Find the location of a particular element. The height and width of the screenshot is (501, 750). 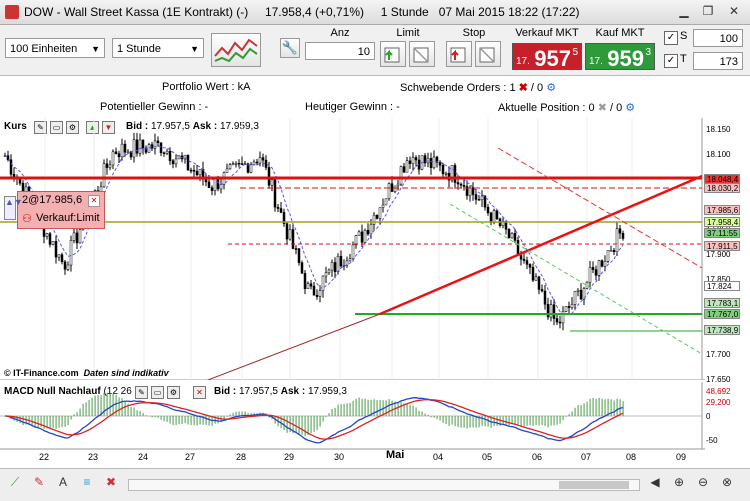

s-checkbox: ✓ is located at coordinates (671, 38).